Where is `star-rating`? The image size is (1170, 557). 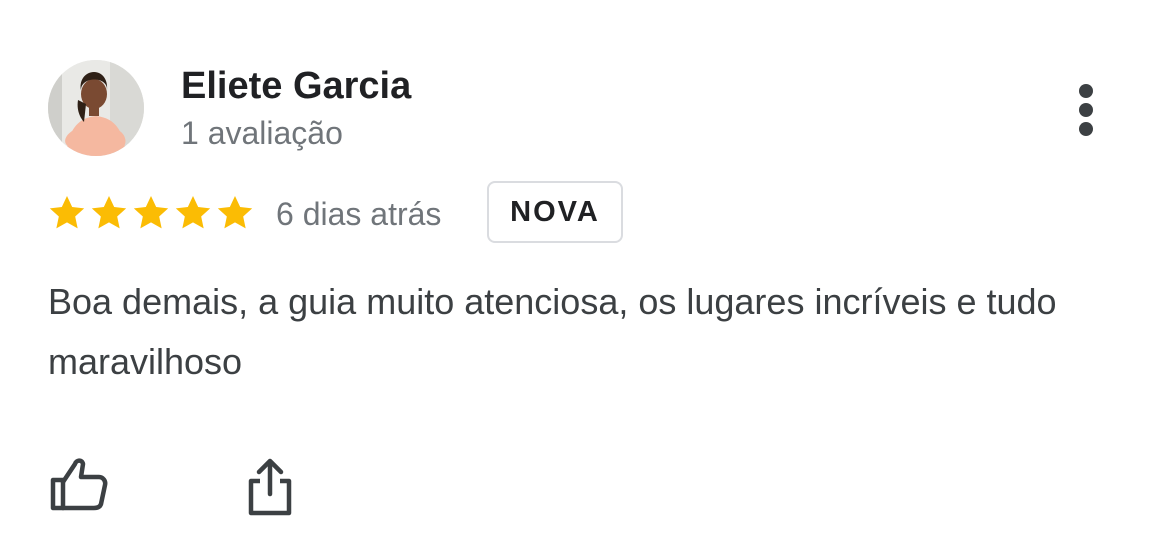 star-rating is located at coordinates (151, 213).